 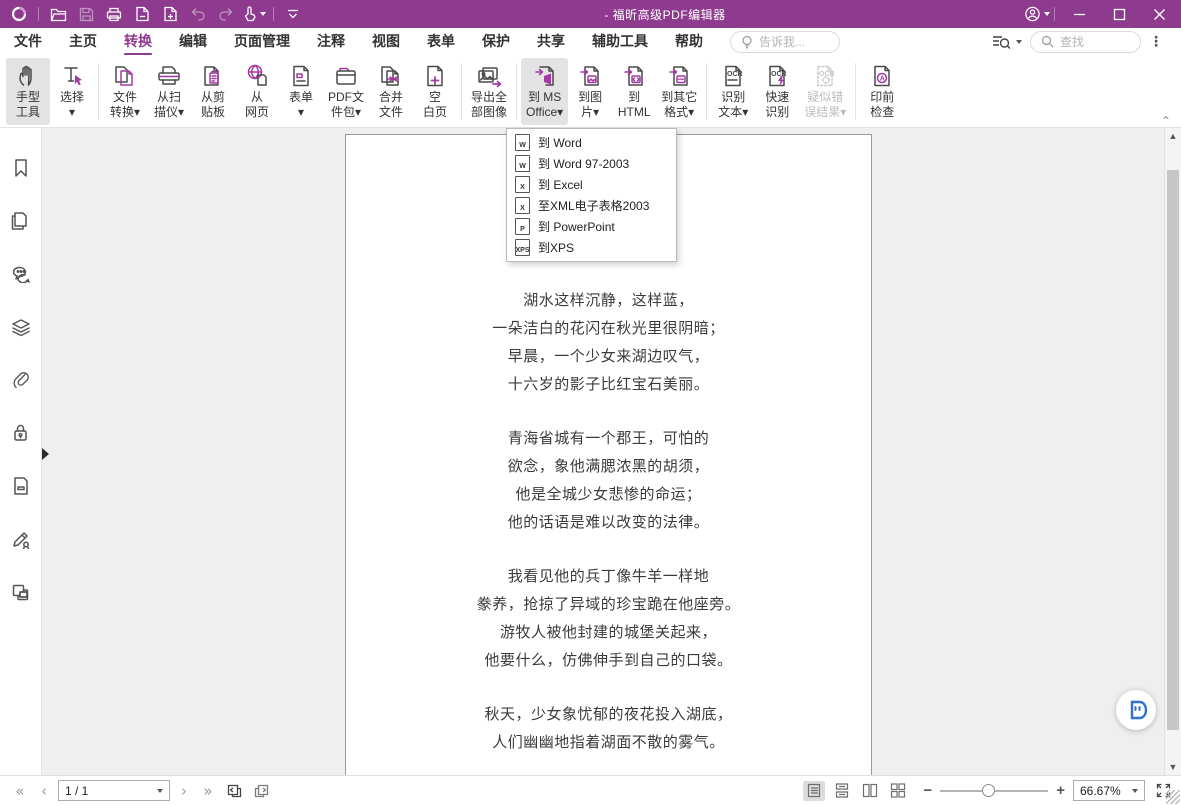 I want to click on bookmarks-icon, so click(x=21, y=168).